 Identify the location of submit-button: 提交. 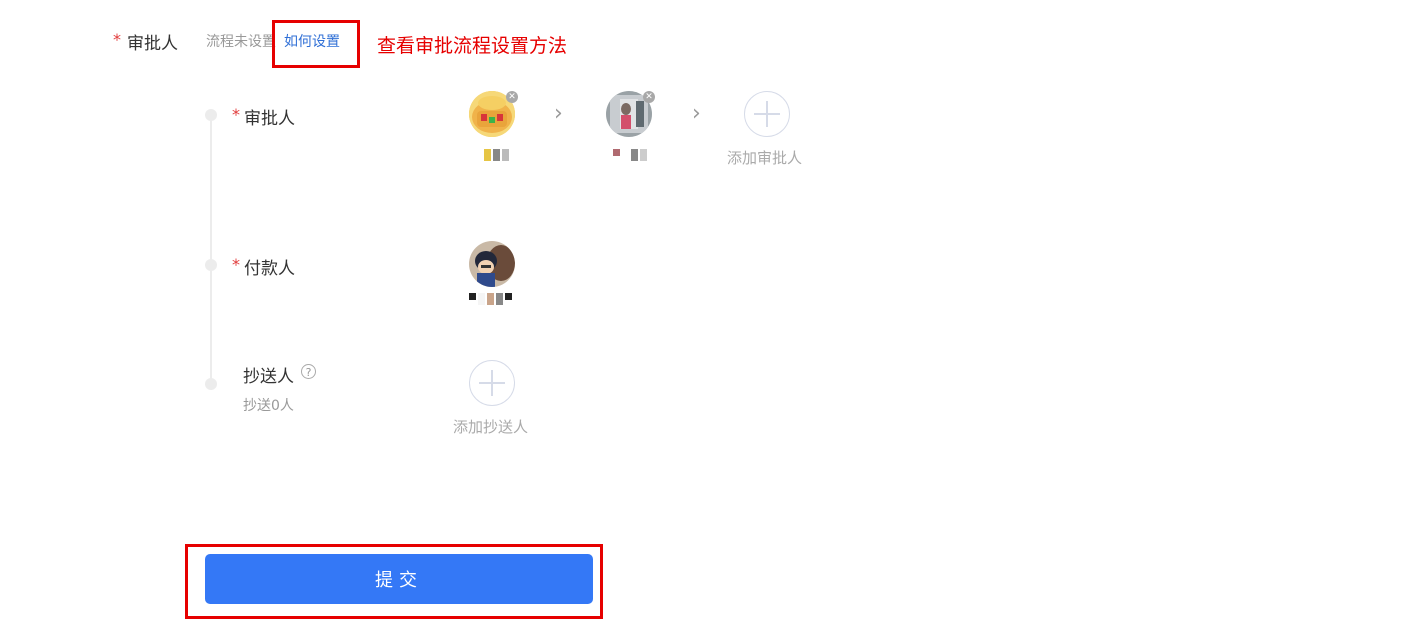
(399, 579).